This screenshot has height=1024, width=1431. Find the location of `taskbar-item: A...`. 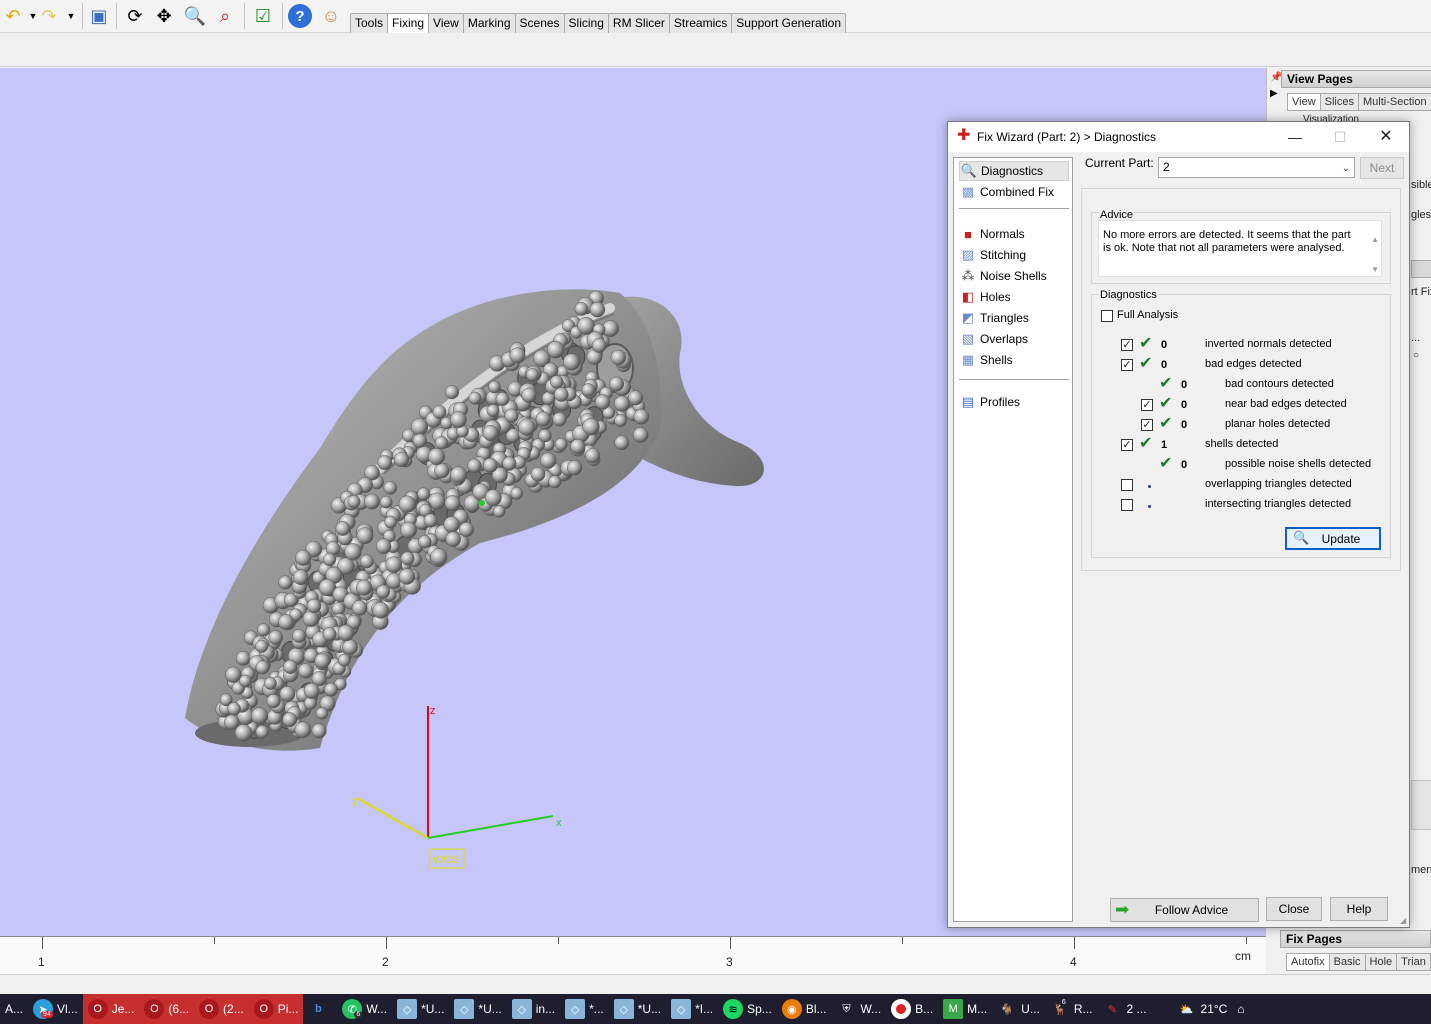

taskbar-item: A... is located at coordinates (14, 1009).